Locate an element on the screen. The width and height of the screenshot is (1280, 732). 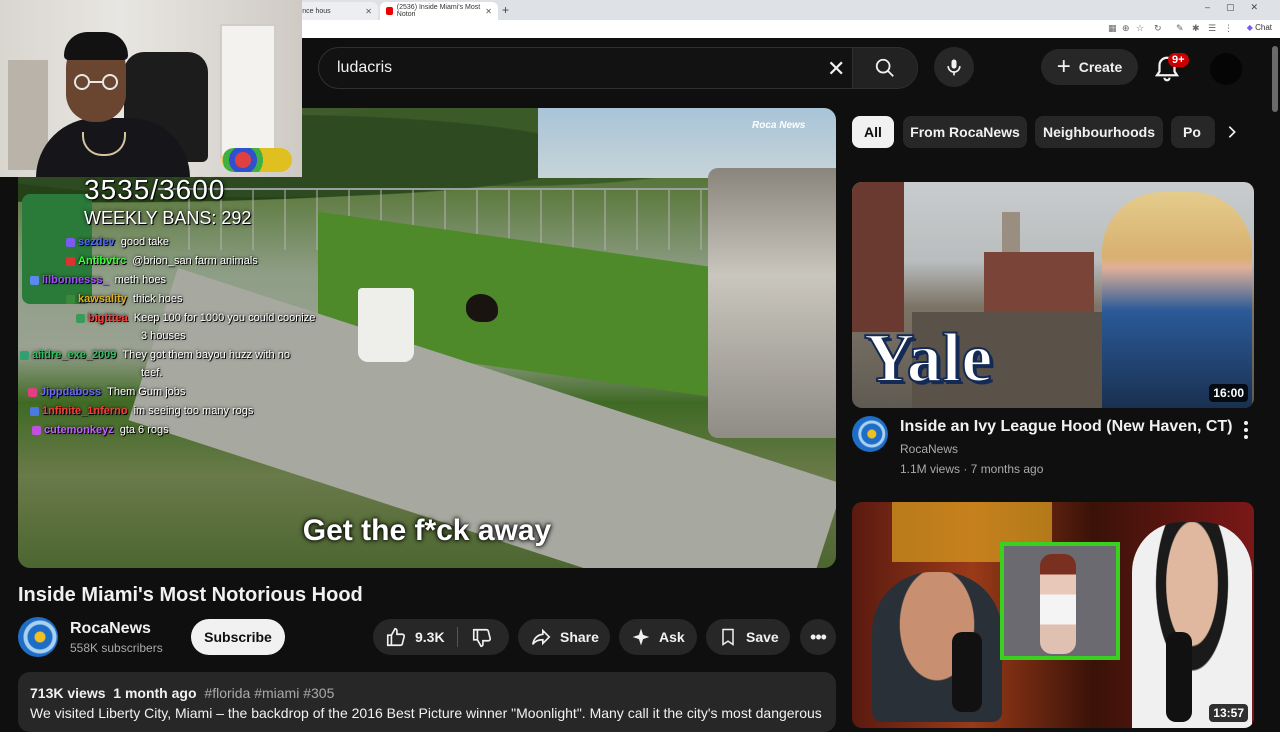
youtube-favicon-icon is located at coordinates (389, 11).